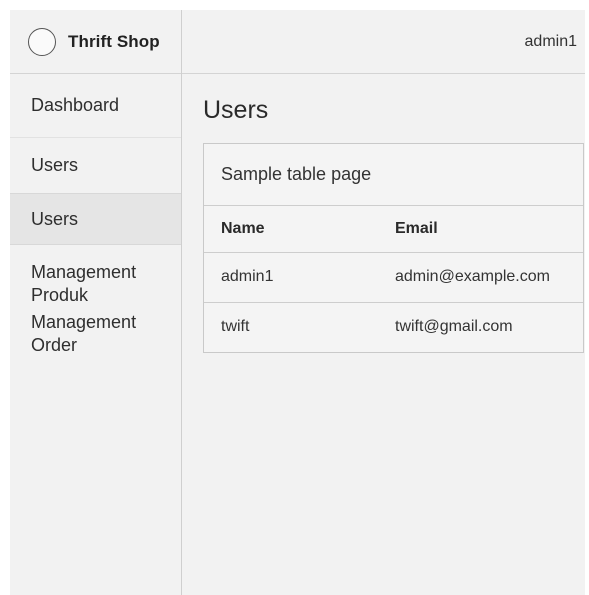 The image size is (589, 595). Describe the element at coordinates (235, 327) in the screenshot. I see `cell-name: twift` at that location.